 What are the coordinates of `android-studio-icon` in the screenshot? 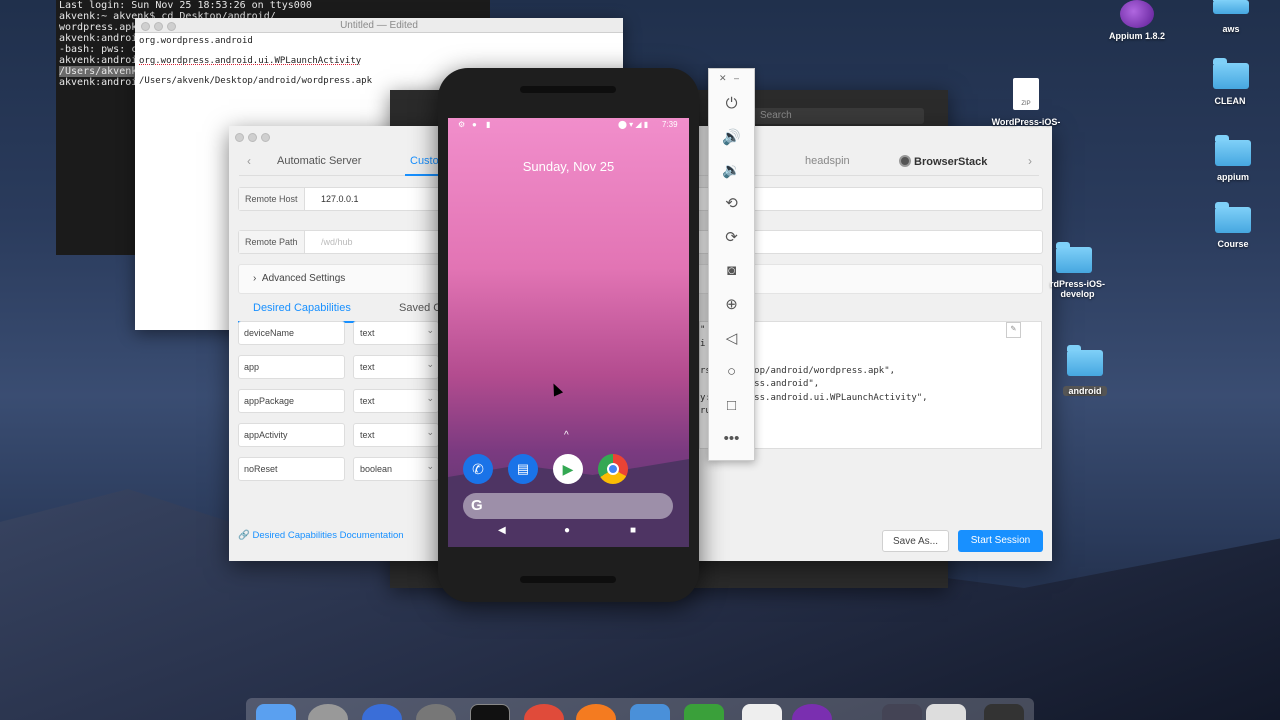 It's located at (704, 712).